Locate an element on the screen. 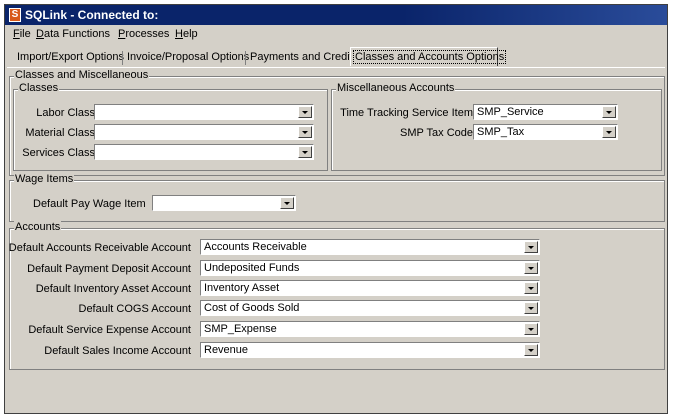  tab-import-export: Import/Export Options is located at coordinates (70, 57).